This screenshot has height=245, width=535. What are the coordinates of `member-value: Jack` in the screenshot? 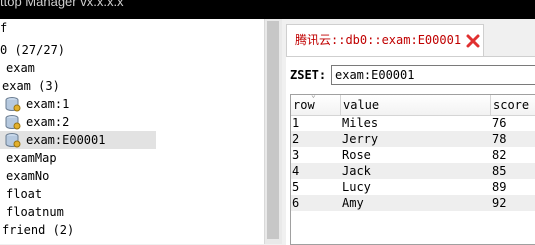 It's located at (356, 171).